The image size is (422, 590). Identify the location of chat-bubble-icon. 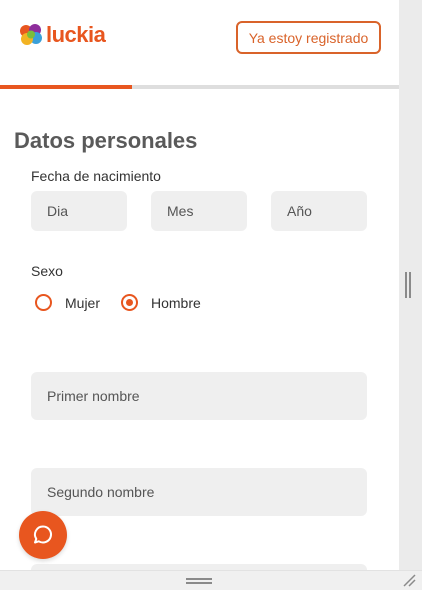
(42, 534).